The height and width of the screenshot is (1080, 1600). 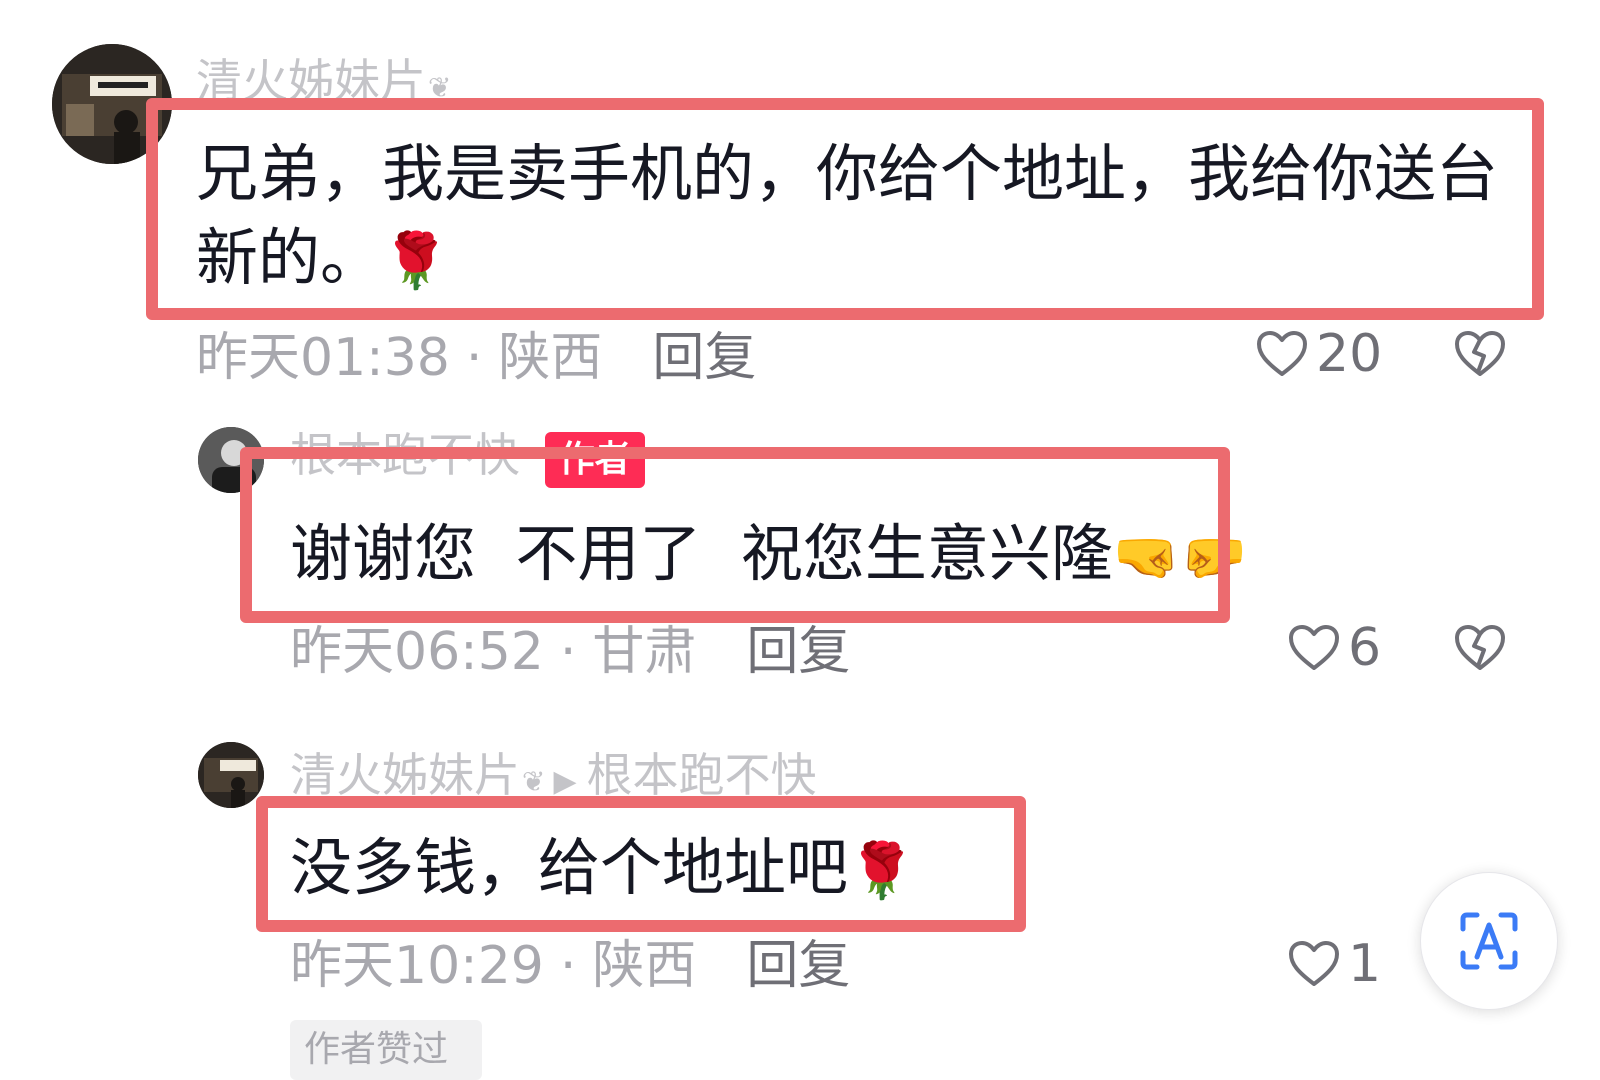 I want to click on comment-time: 昨天10:29, so click(x=417, y=966).